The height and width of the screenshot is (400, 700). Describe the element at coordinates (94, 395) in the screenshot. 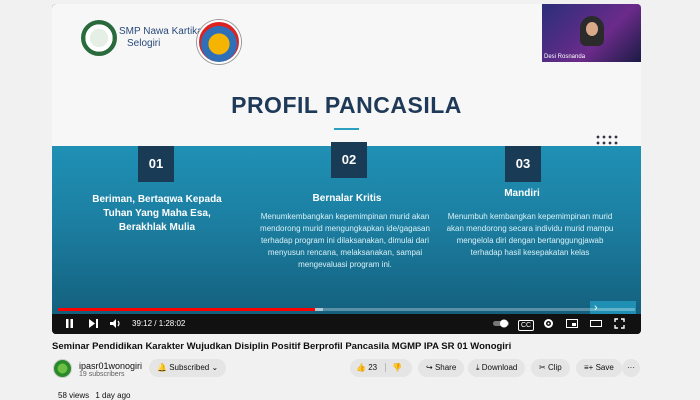

I see `video-meta: 58 views 1 day ago` at that location.